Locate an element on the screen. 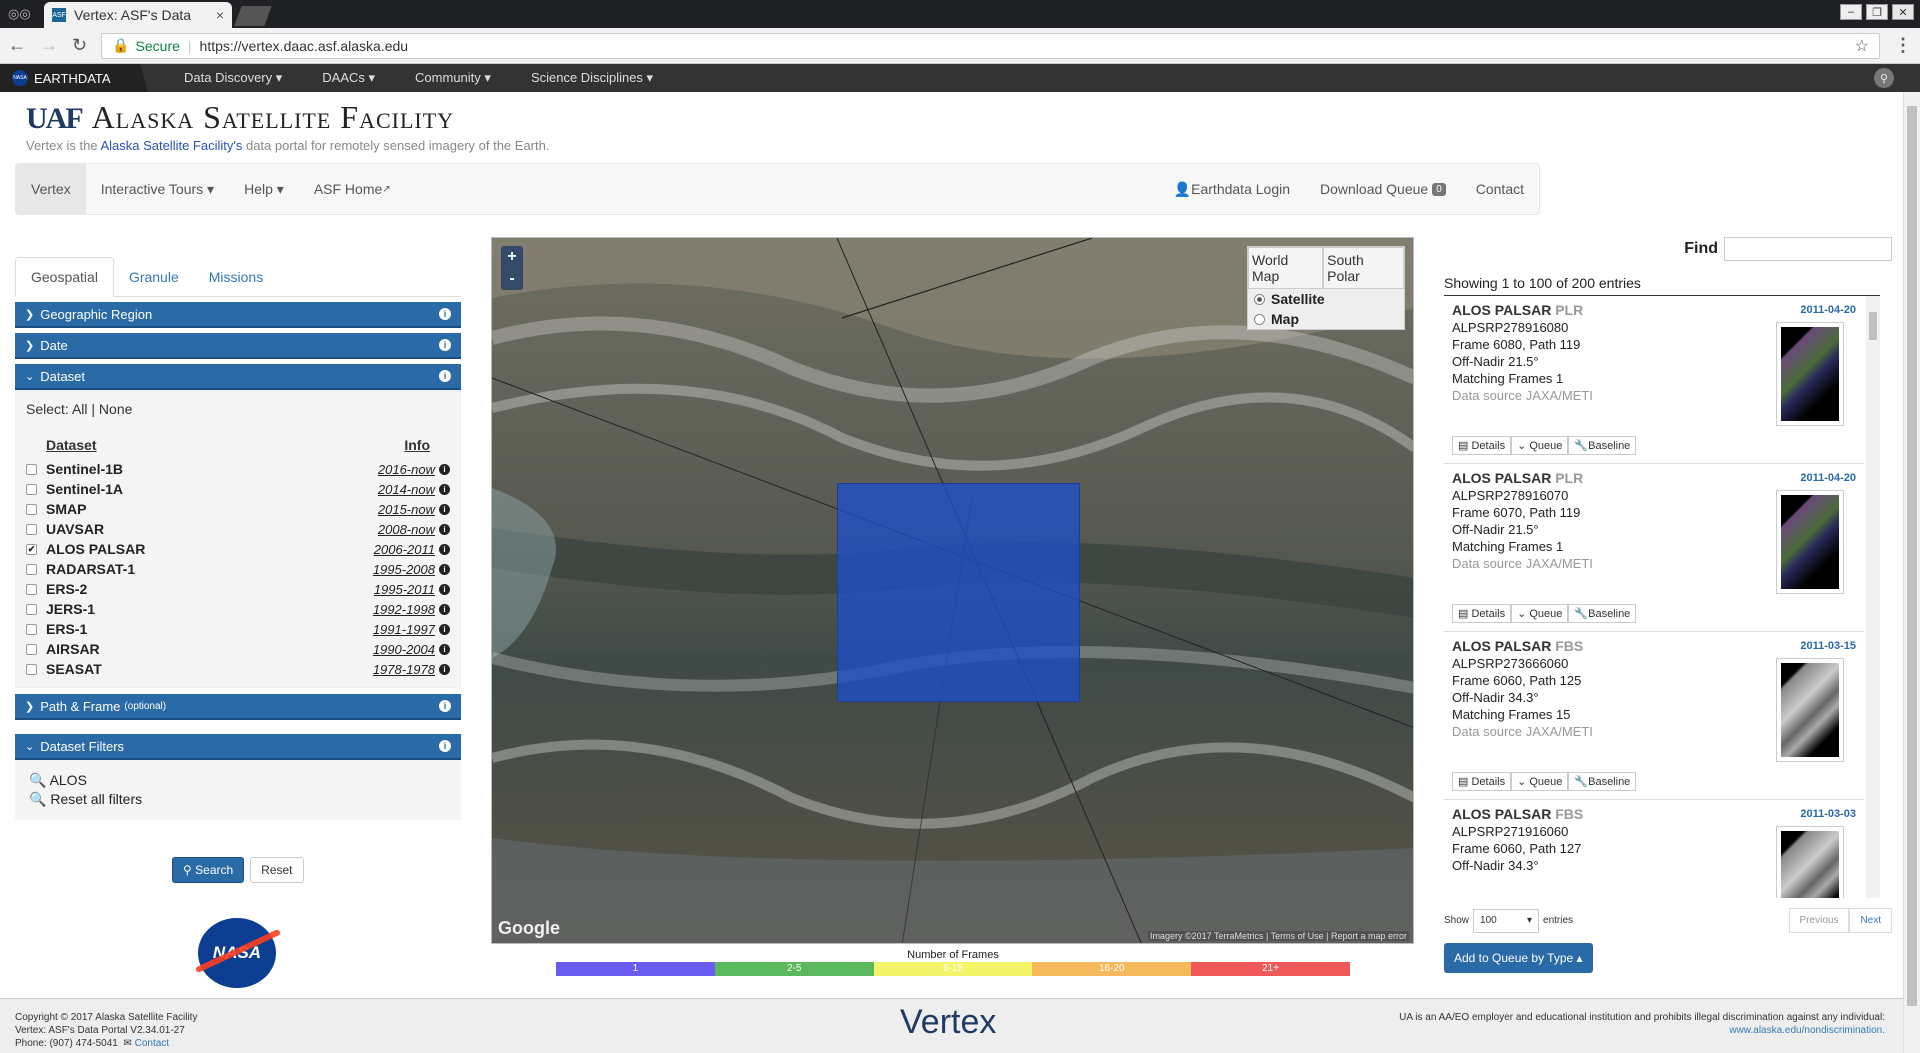  dataset-name: Sentinel-1A is located at coordinates (84, 489).